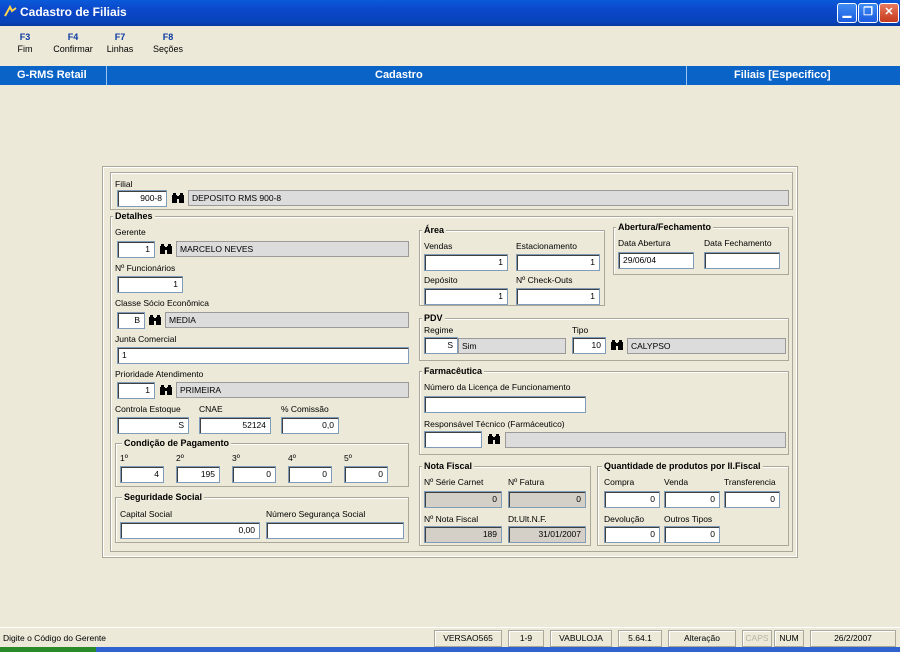  Describe the element at coordinates (632, 534) in the screenshot. I see `devolucao-input: 0` at that location.